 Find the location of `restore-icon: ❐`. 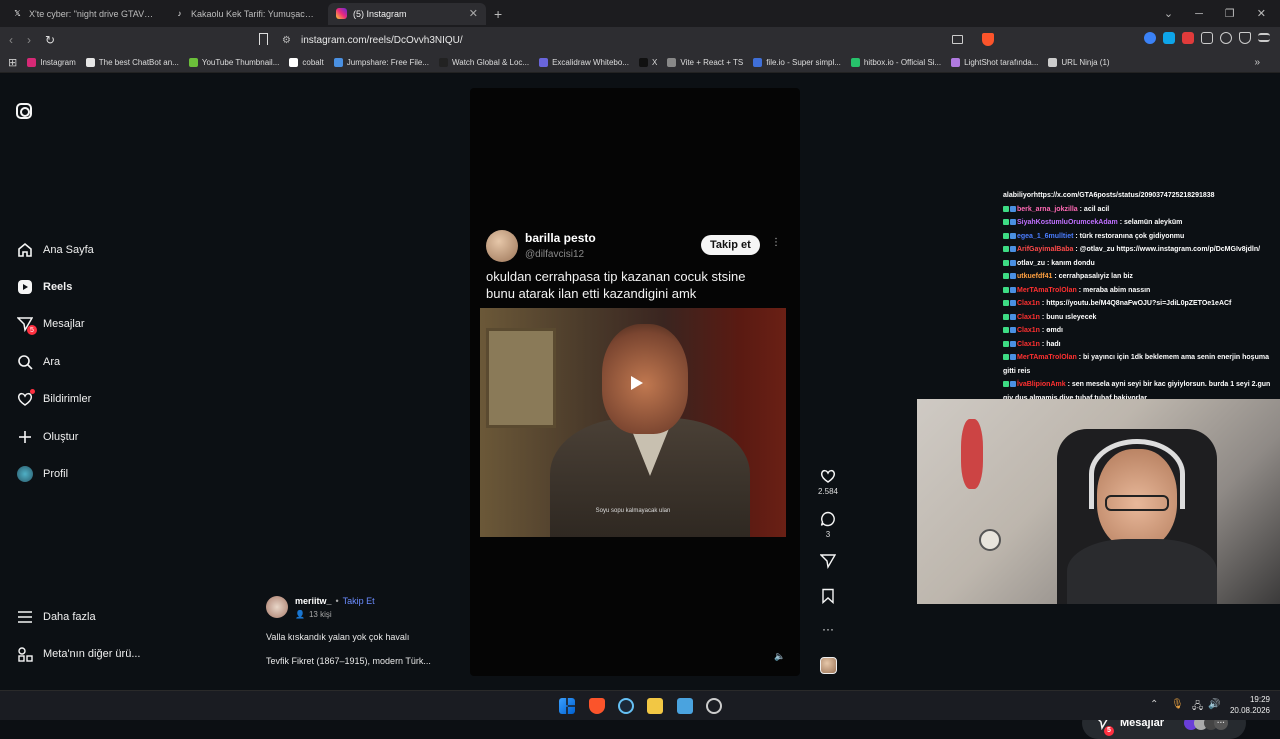

restore-icon: ❐ is located at coordinates (1230, 13).